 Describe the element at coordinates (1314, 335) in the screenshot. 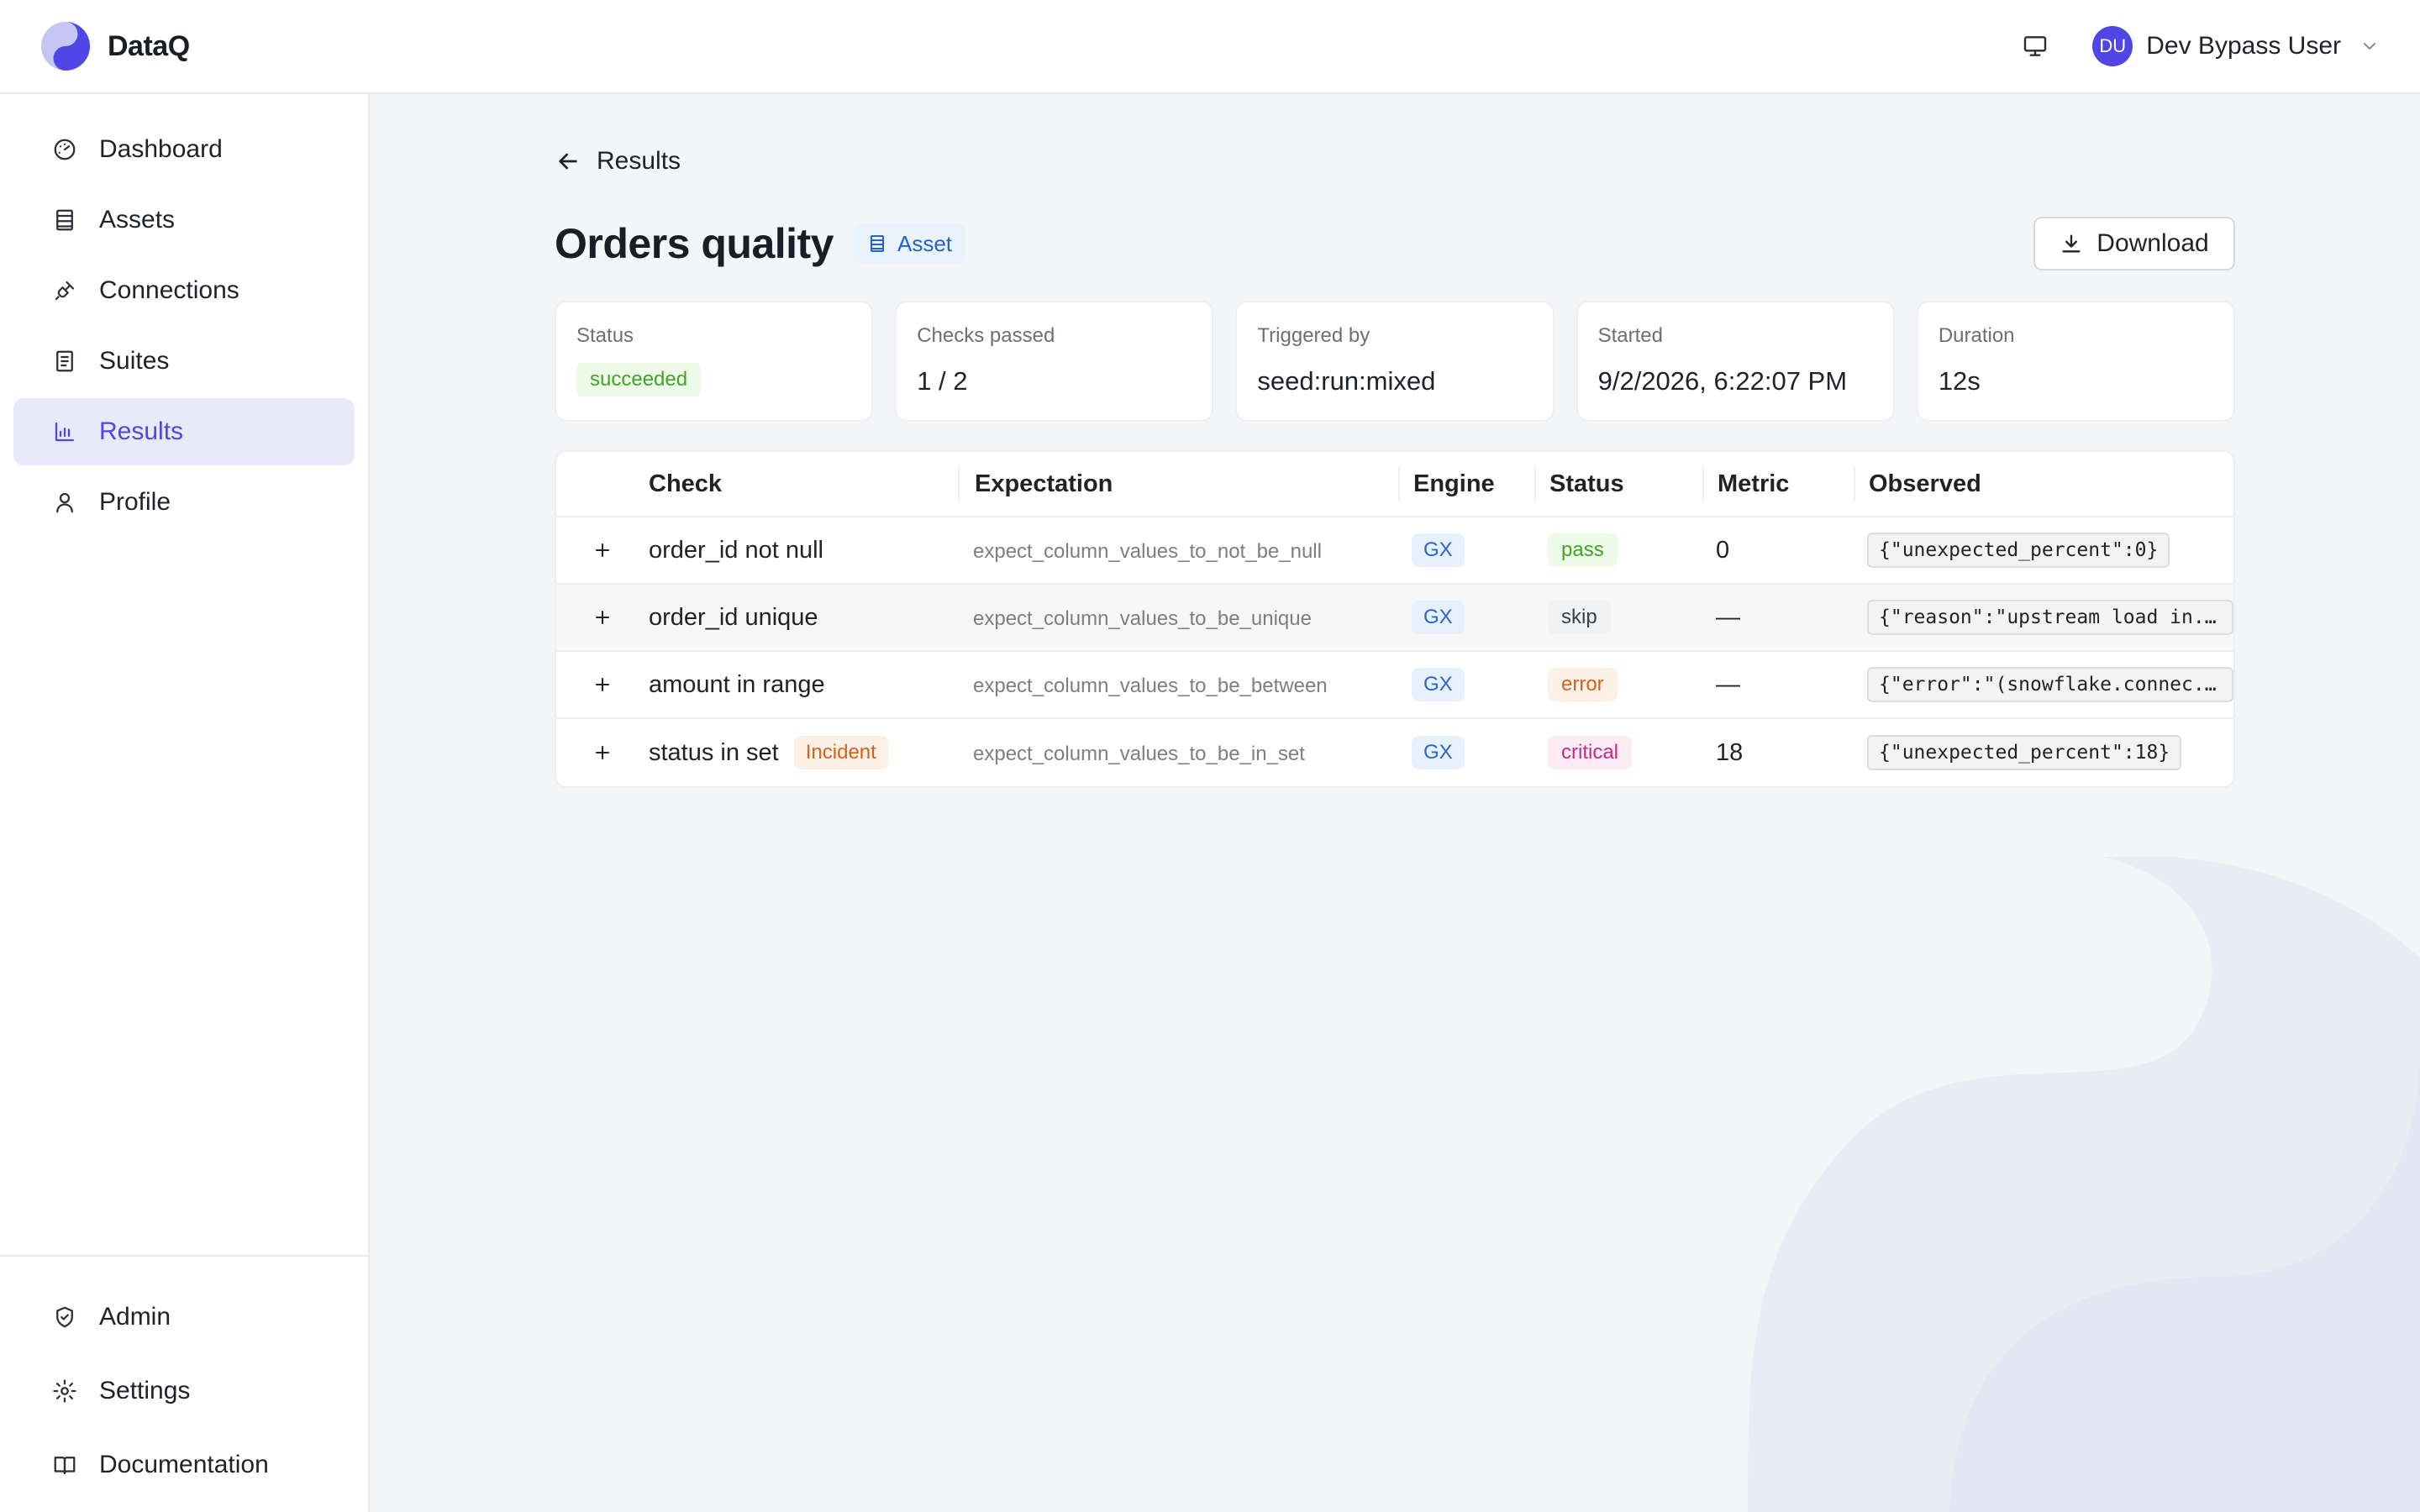

I see `card-label: Triggered by` at that location.